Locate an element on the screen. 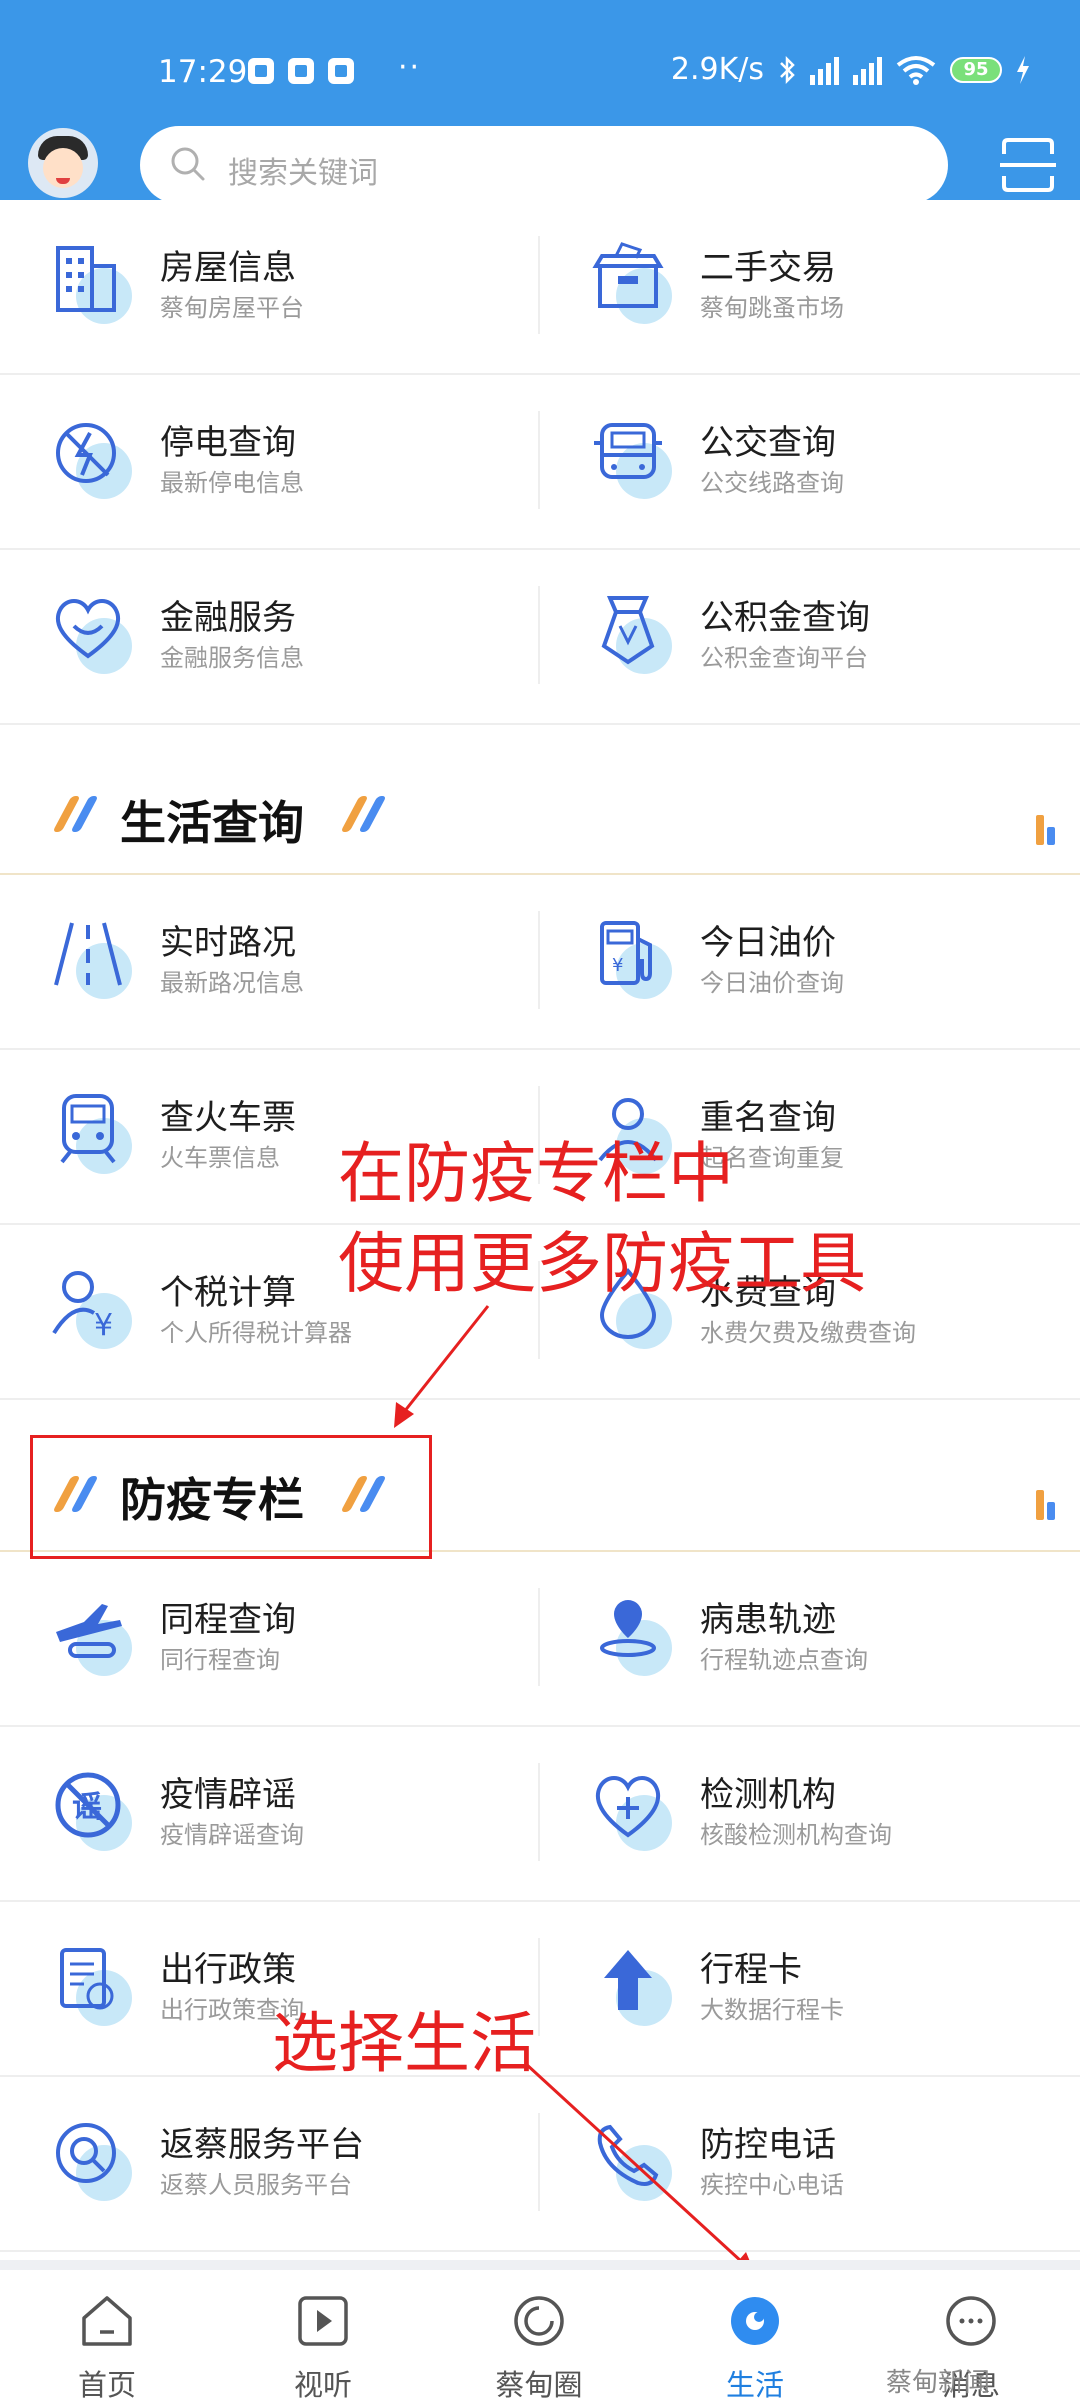  service-subtitle: 个人所得税计算器 is located at coordinates (256, 1333).